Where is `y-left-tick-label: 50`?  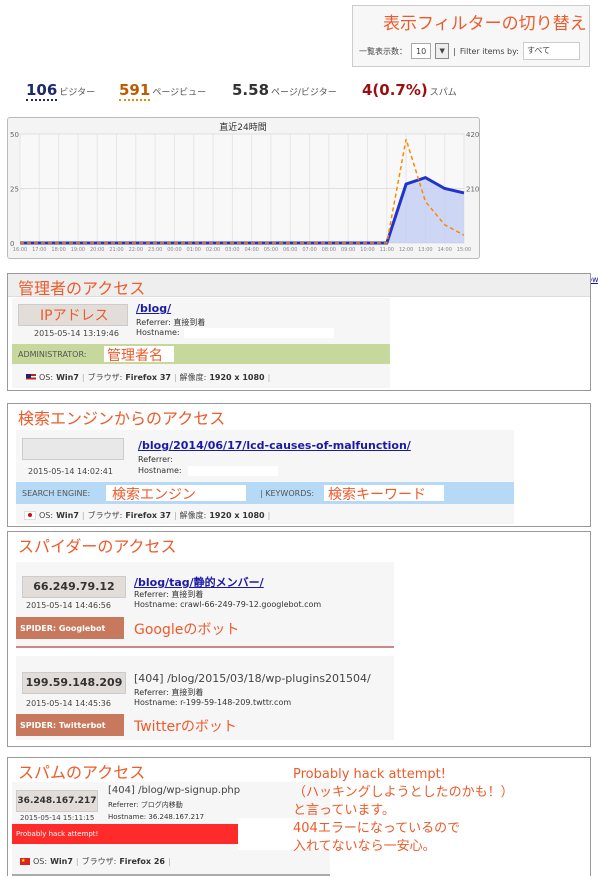 y-left-tick-label: 50 is located at coordinates (14, 135).